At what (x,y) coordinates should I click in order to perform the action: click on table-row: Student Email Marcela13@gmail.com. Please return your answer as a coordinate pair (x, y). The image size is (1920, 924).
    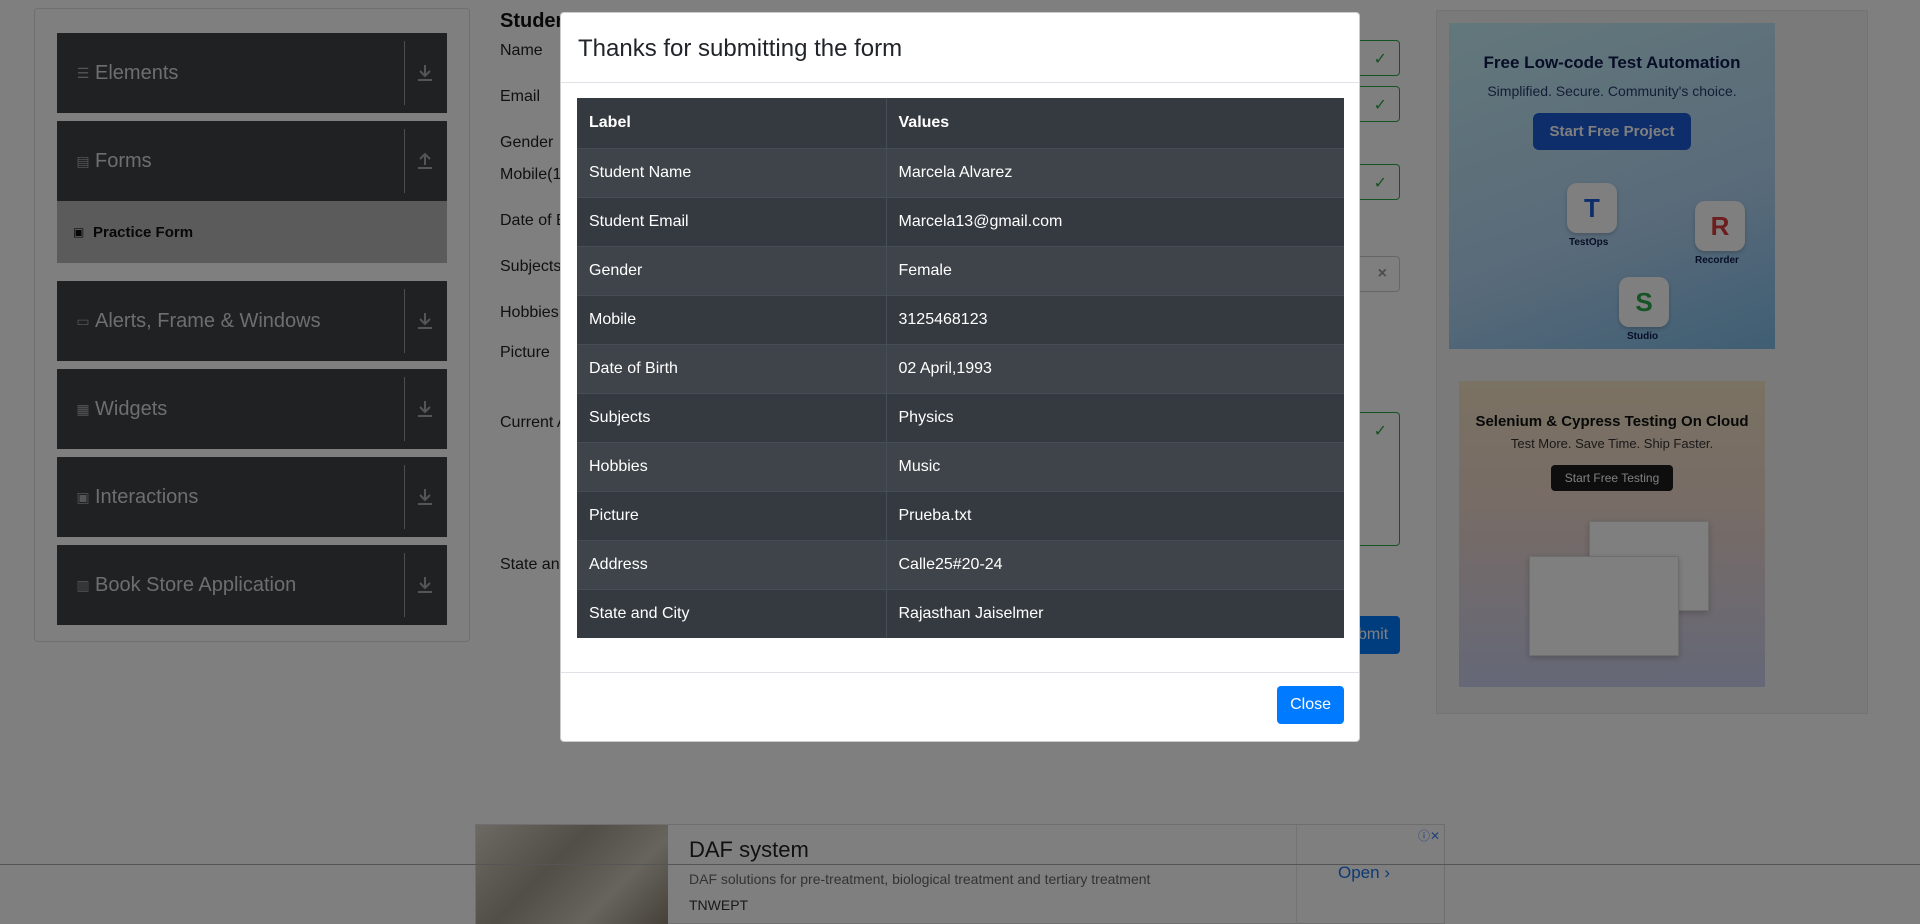
    Looking at the image, I should click on (960, 221).